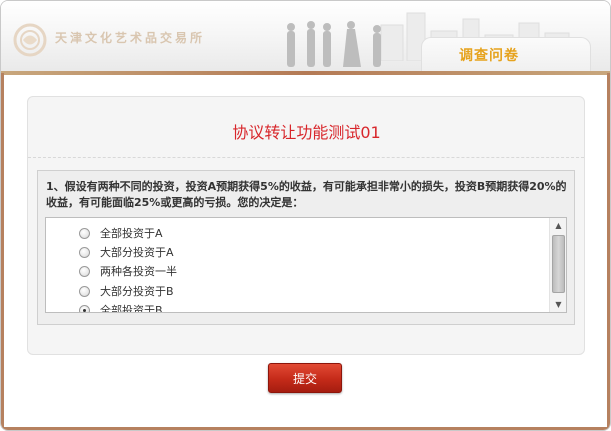 The image size is (611, 431). I want to click on option-label: 全部投资于A, so click(131, 233).